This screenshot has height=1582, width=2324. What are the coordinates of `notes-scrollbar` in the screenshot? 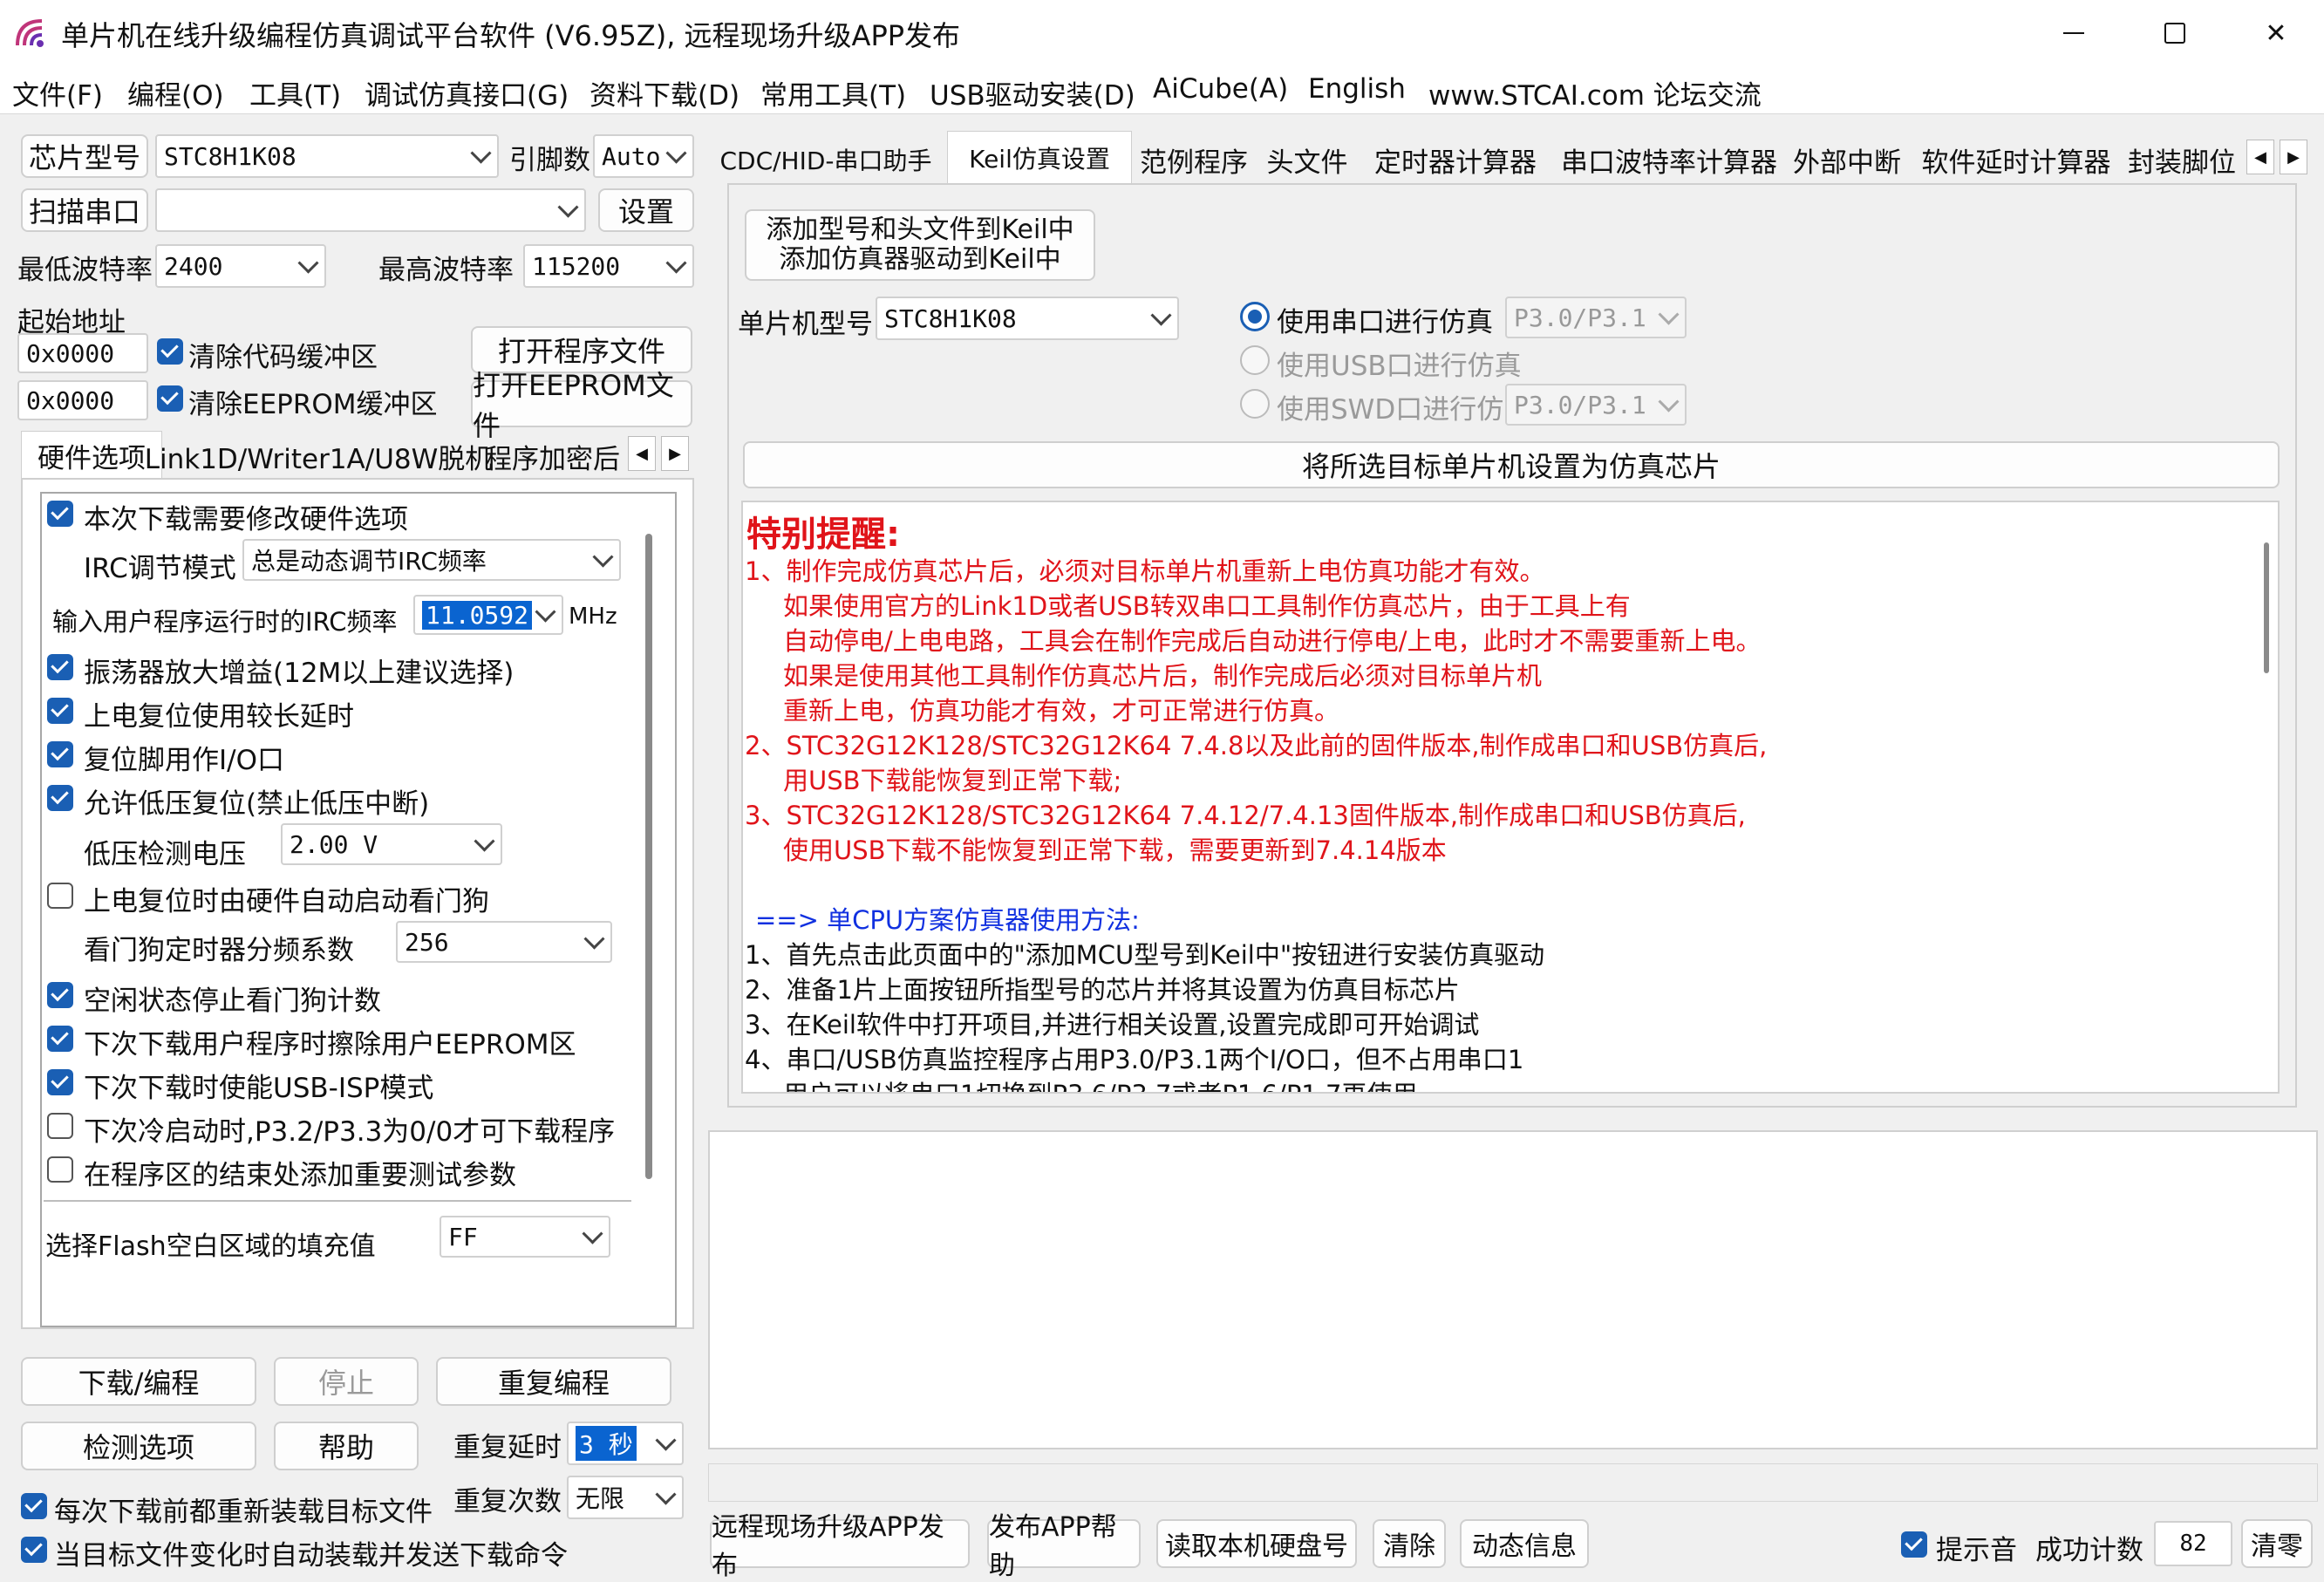 It's located at (2266, 607).